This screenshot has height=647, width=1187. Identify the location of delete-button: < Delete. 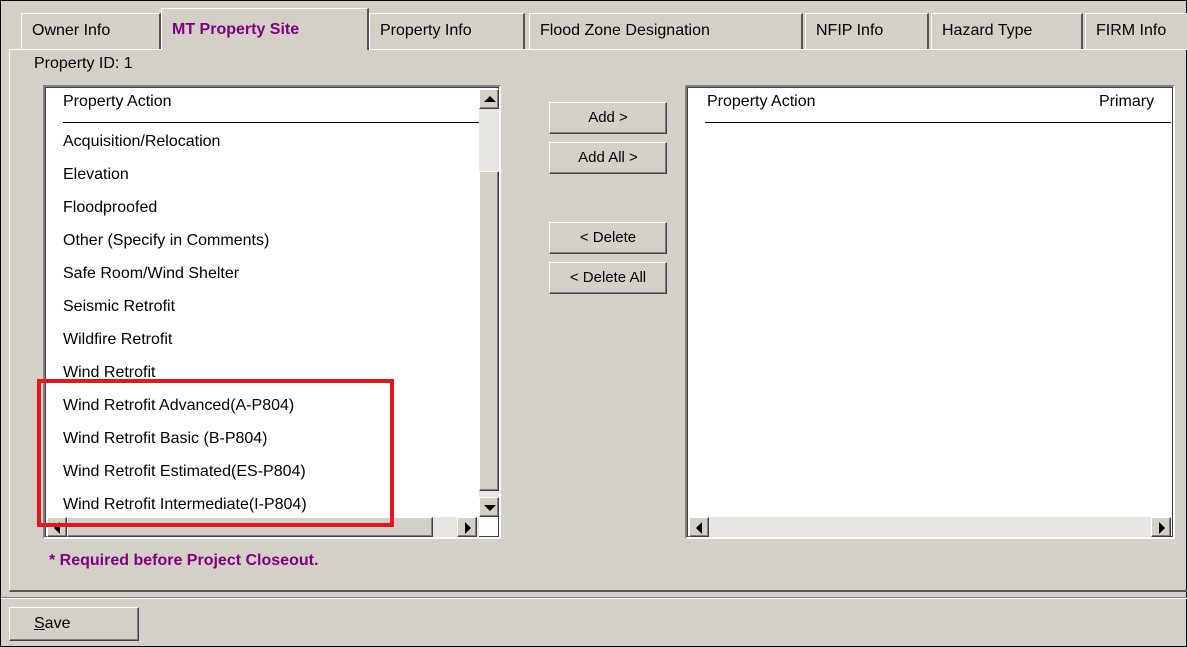
(608, 238).